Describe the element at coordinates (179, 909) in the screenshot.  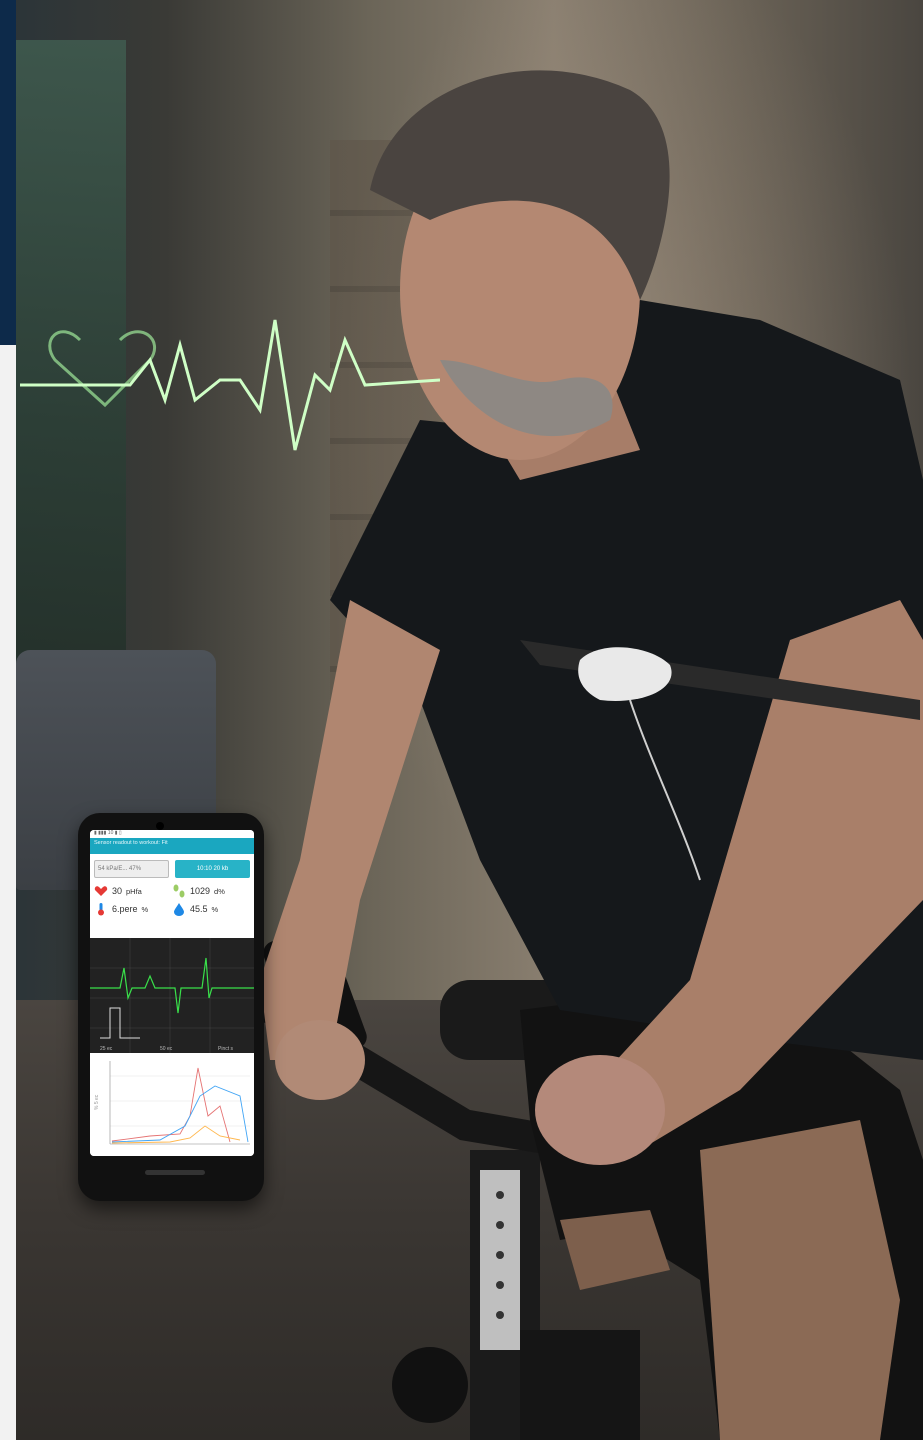
I see `water-drop-icon` at that location.